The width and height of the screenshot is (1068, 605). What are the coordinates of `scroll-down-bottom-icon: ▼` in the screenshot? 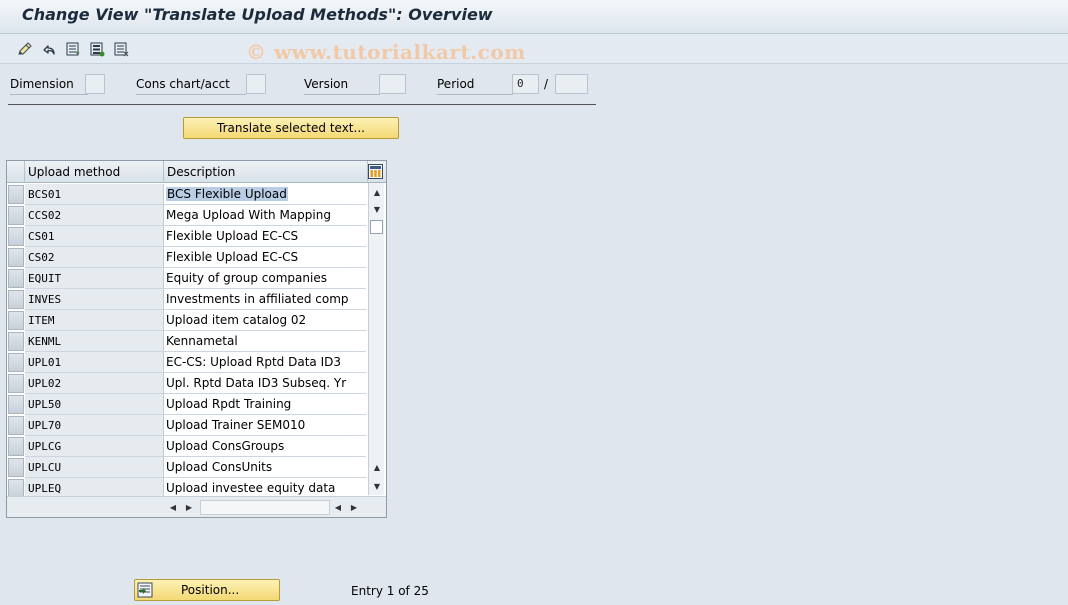 It's located at (377, 486).